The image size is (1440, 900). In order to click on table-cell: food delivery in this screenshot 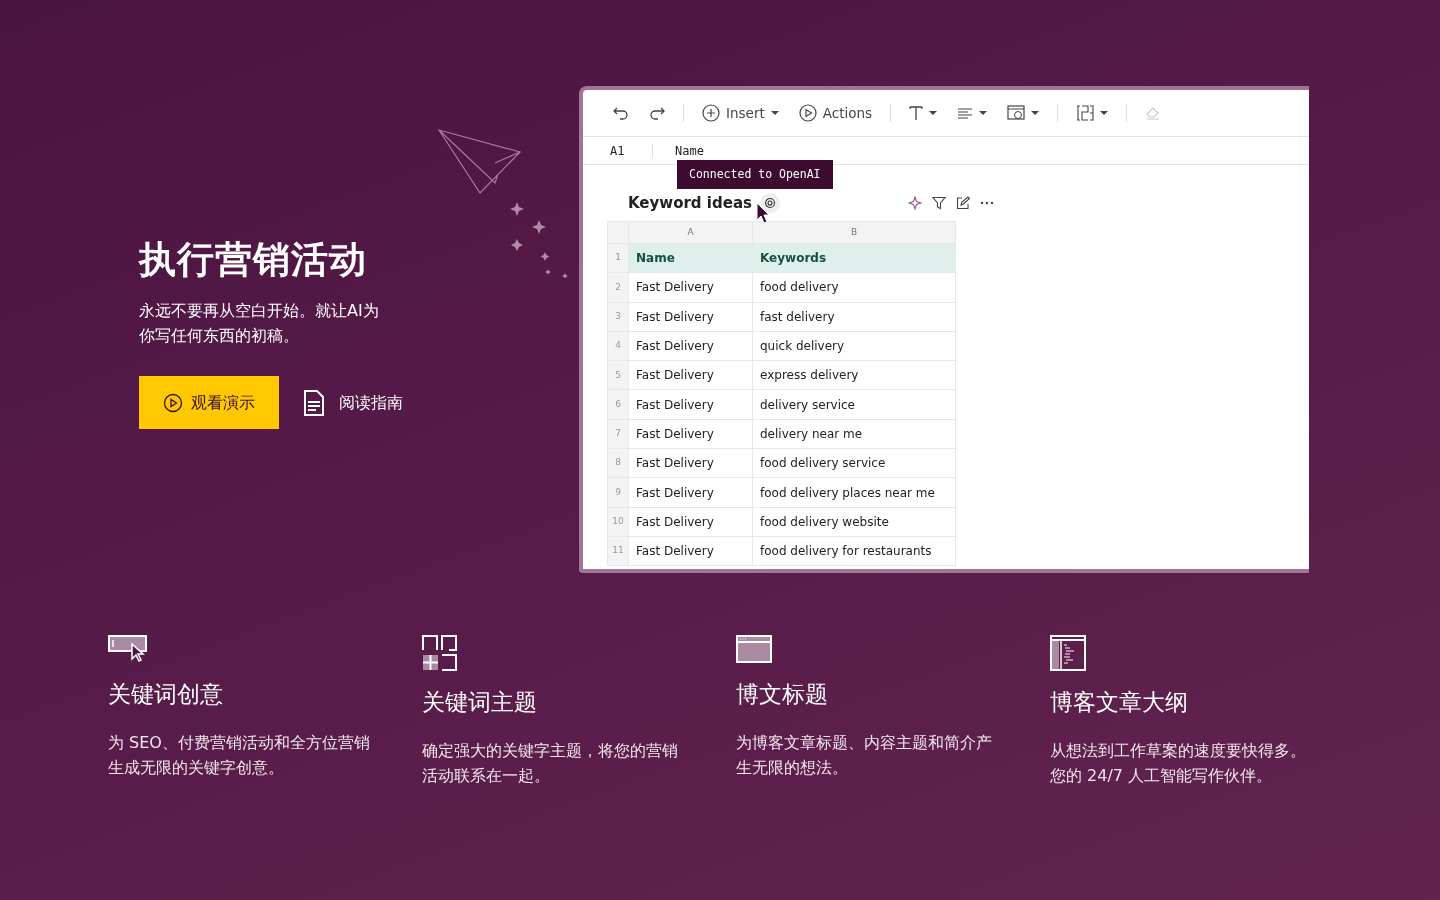, I will do `click(854, 287)`.